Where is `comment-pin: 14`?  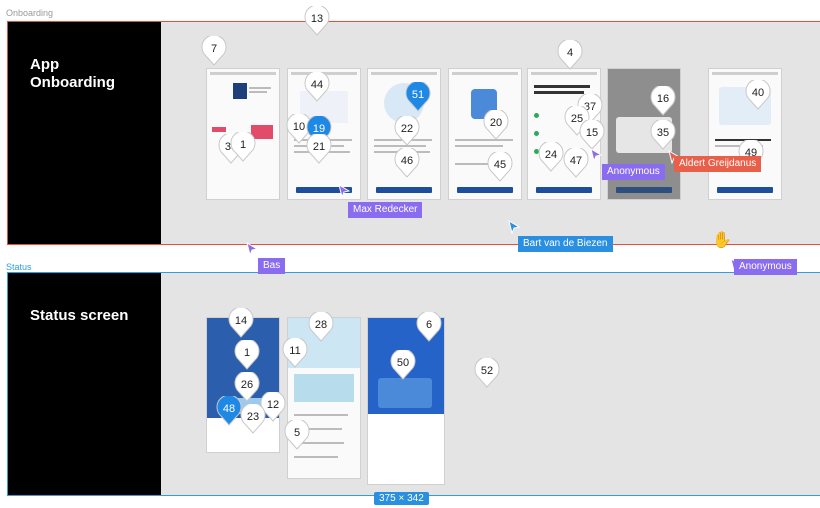
comment-pin: 14 is located at coordinates (241, 323).